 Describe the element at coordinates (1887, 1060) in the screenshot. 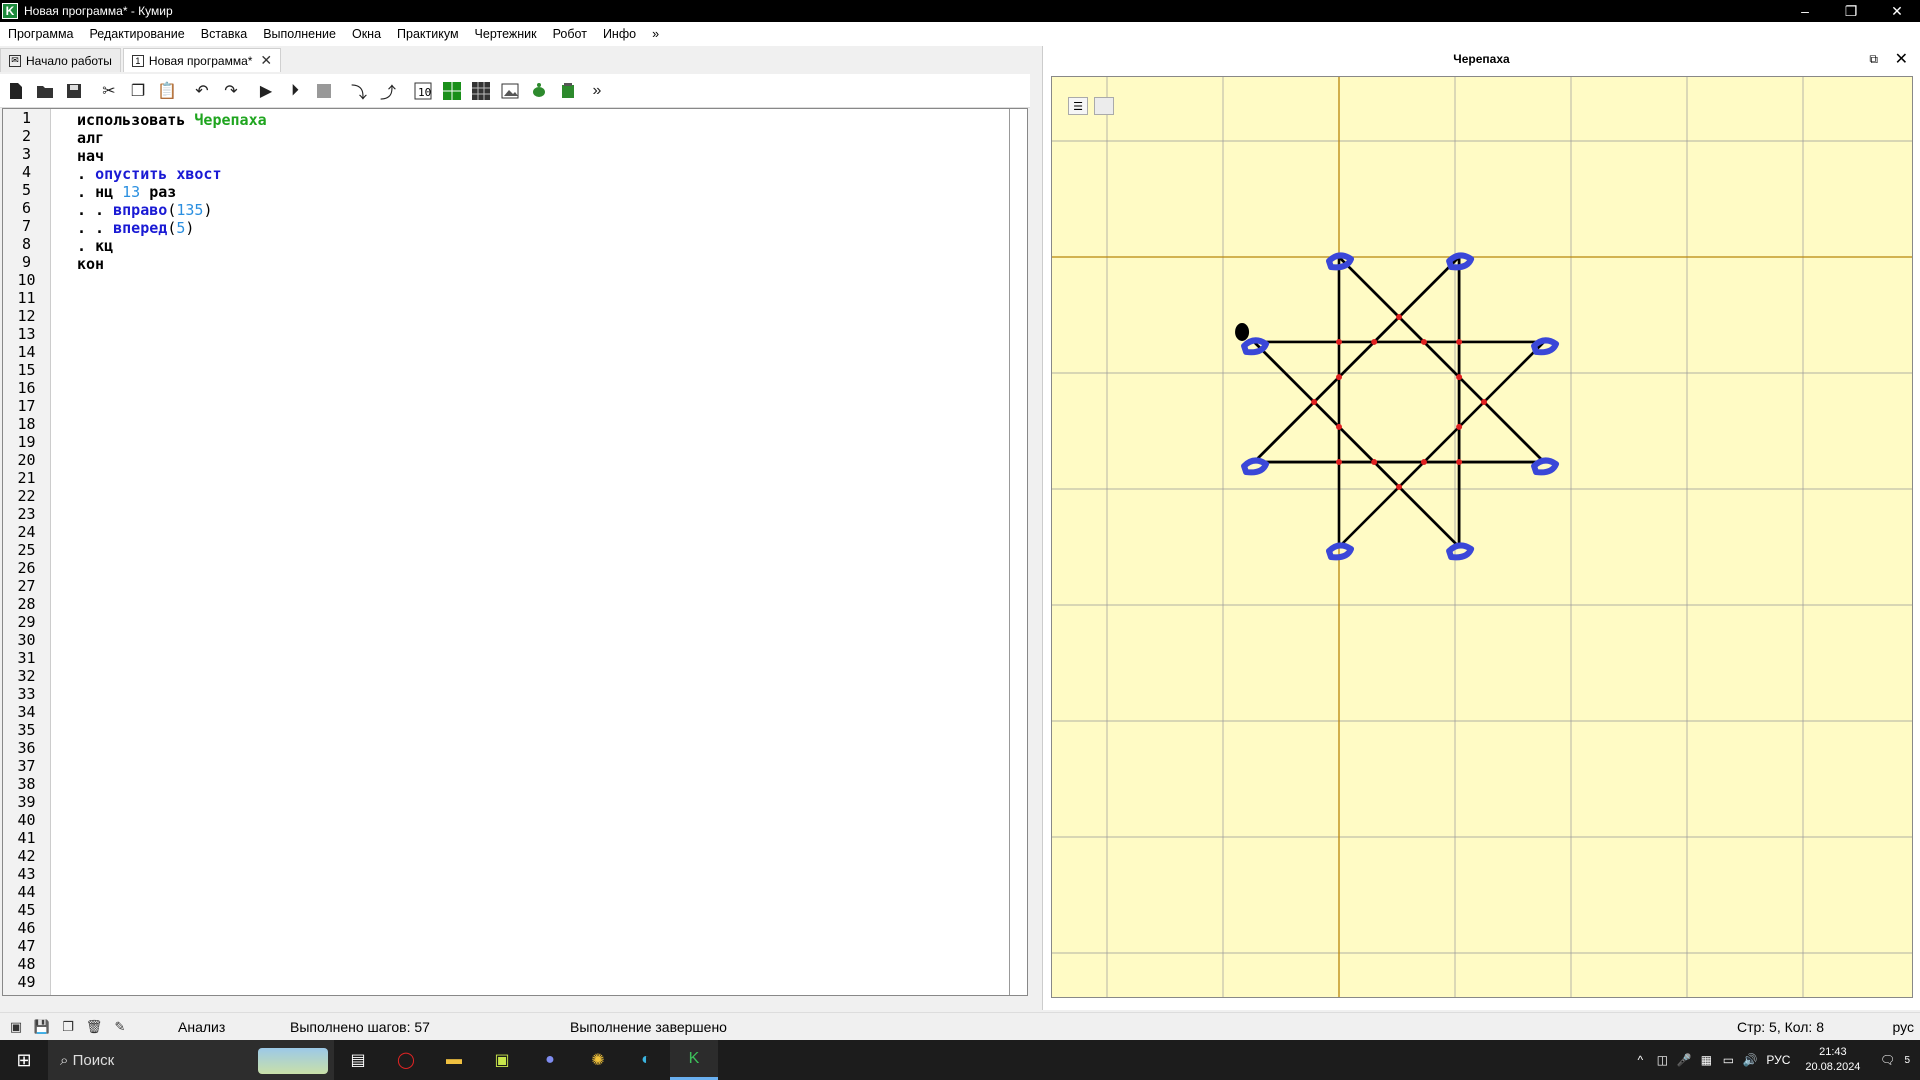

I see `notifications-icon: 🗨` at that location.